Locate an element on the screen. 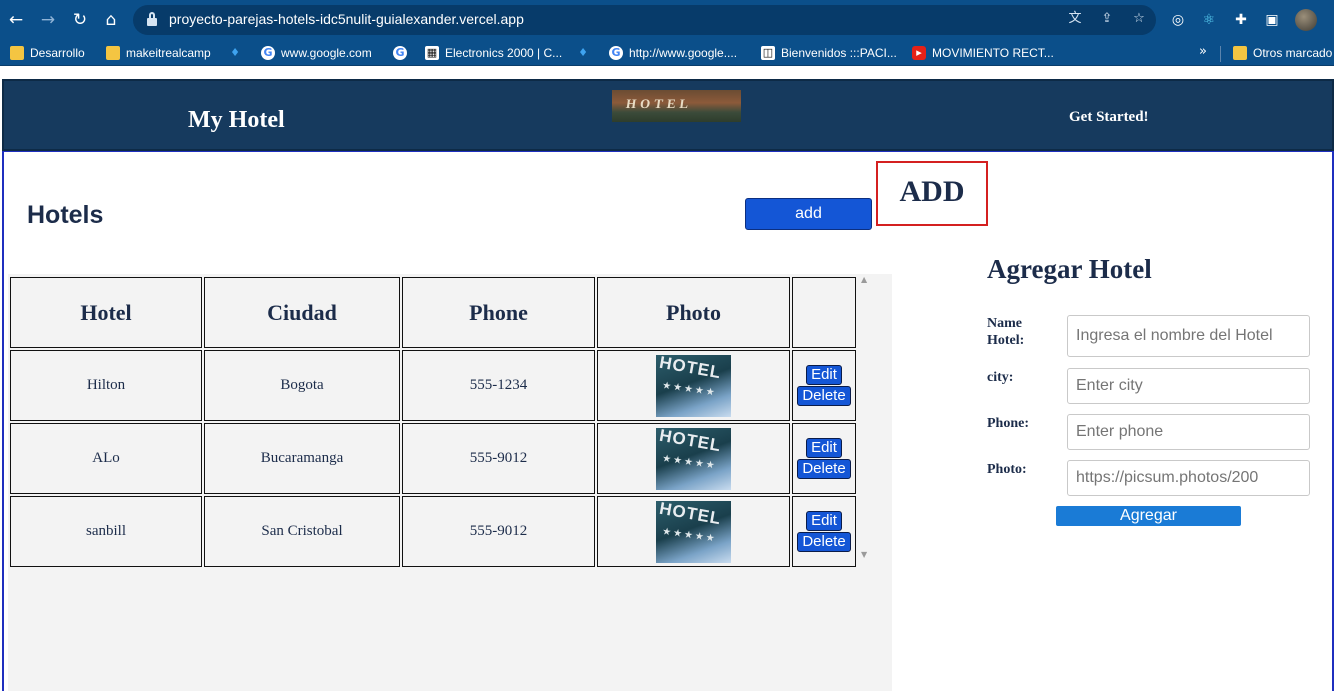 The width and height of the screenshot is (1334, 691). photo-url-input is located at coordinates (1188, 478).